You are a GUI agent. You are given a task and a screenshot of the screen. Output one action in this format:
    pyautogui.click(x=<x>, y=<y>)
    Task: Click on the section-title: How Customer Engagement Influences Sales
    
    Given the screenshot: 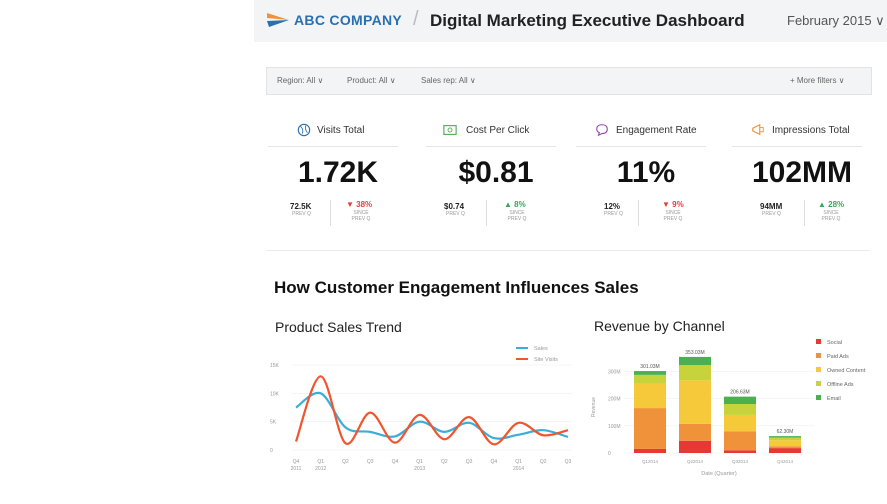 What is the action you would take?
    pyautogui.click(x=456, y=287)
    